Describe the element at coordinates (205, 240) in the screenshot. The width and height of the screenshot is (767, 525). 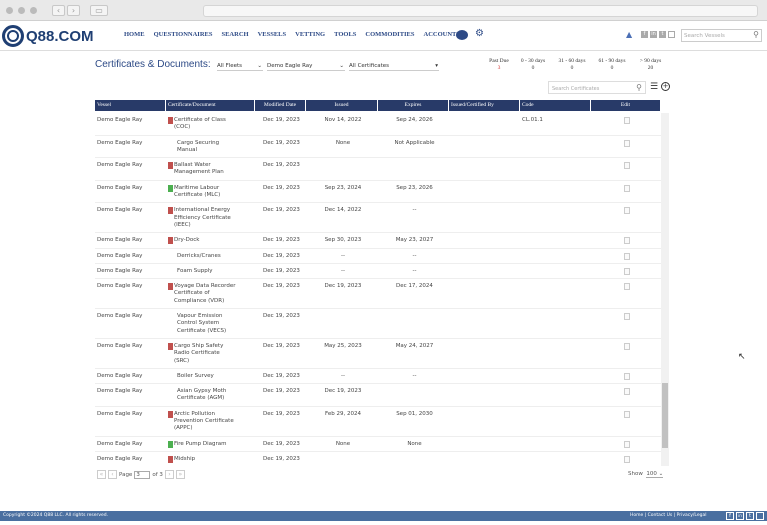
I see `cert-name: Dry-Dock` at that location.